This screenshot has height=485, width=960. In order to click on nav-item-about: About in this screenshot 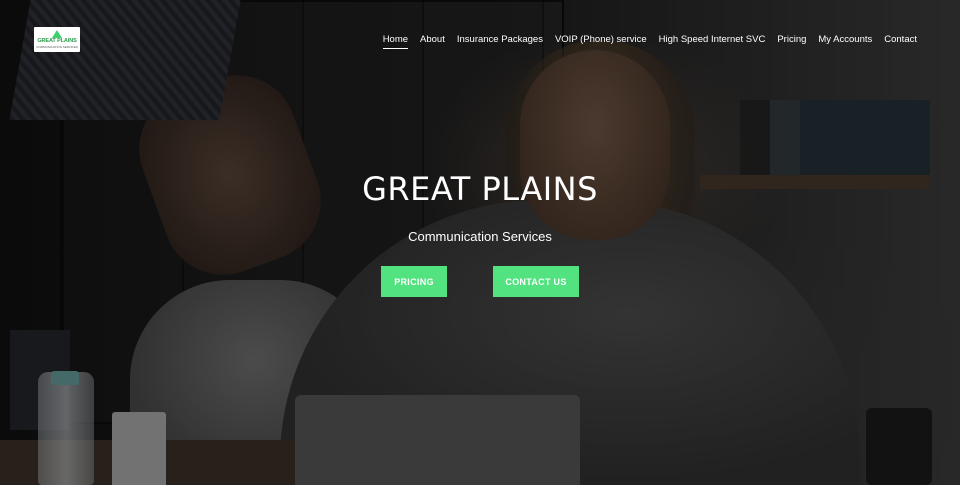, I will do `click(432, 41)`.